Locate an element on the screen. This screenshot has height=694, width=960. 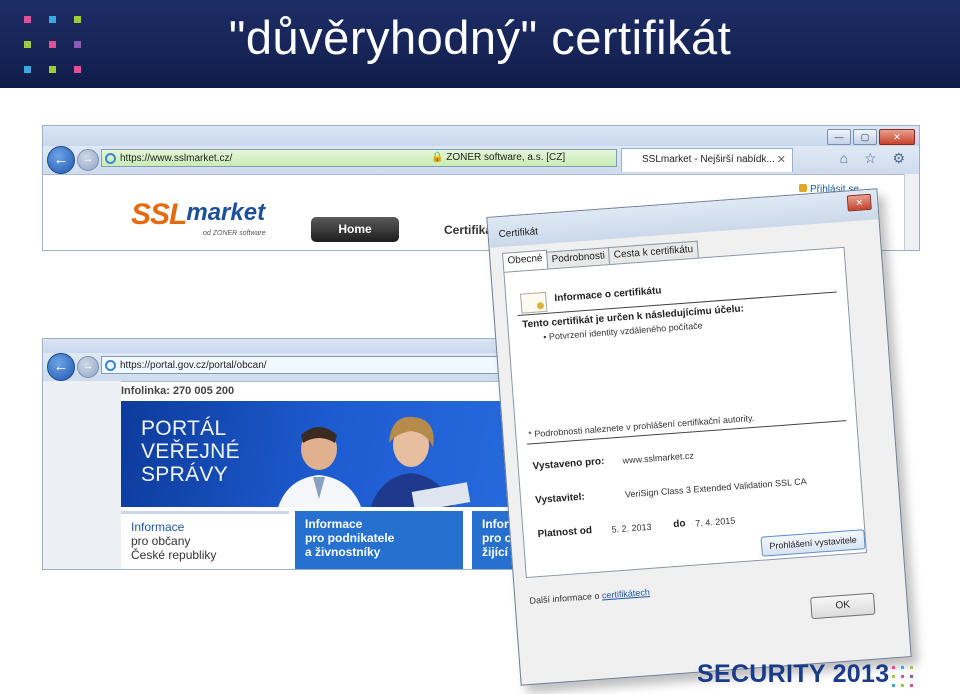
vertical-scrollbar is located at coordinates (911, 212).